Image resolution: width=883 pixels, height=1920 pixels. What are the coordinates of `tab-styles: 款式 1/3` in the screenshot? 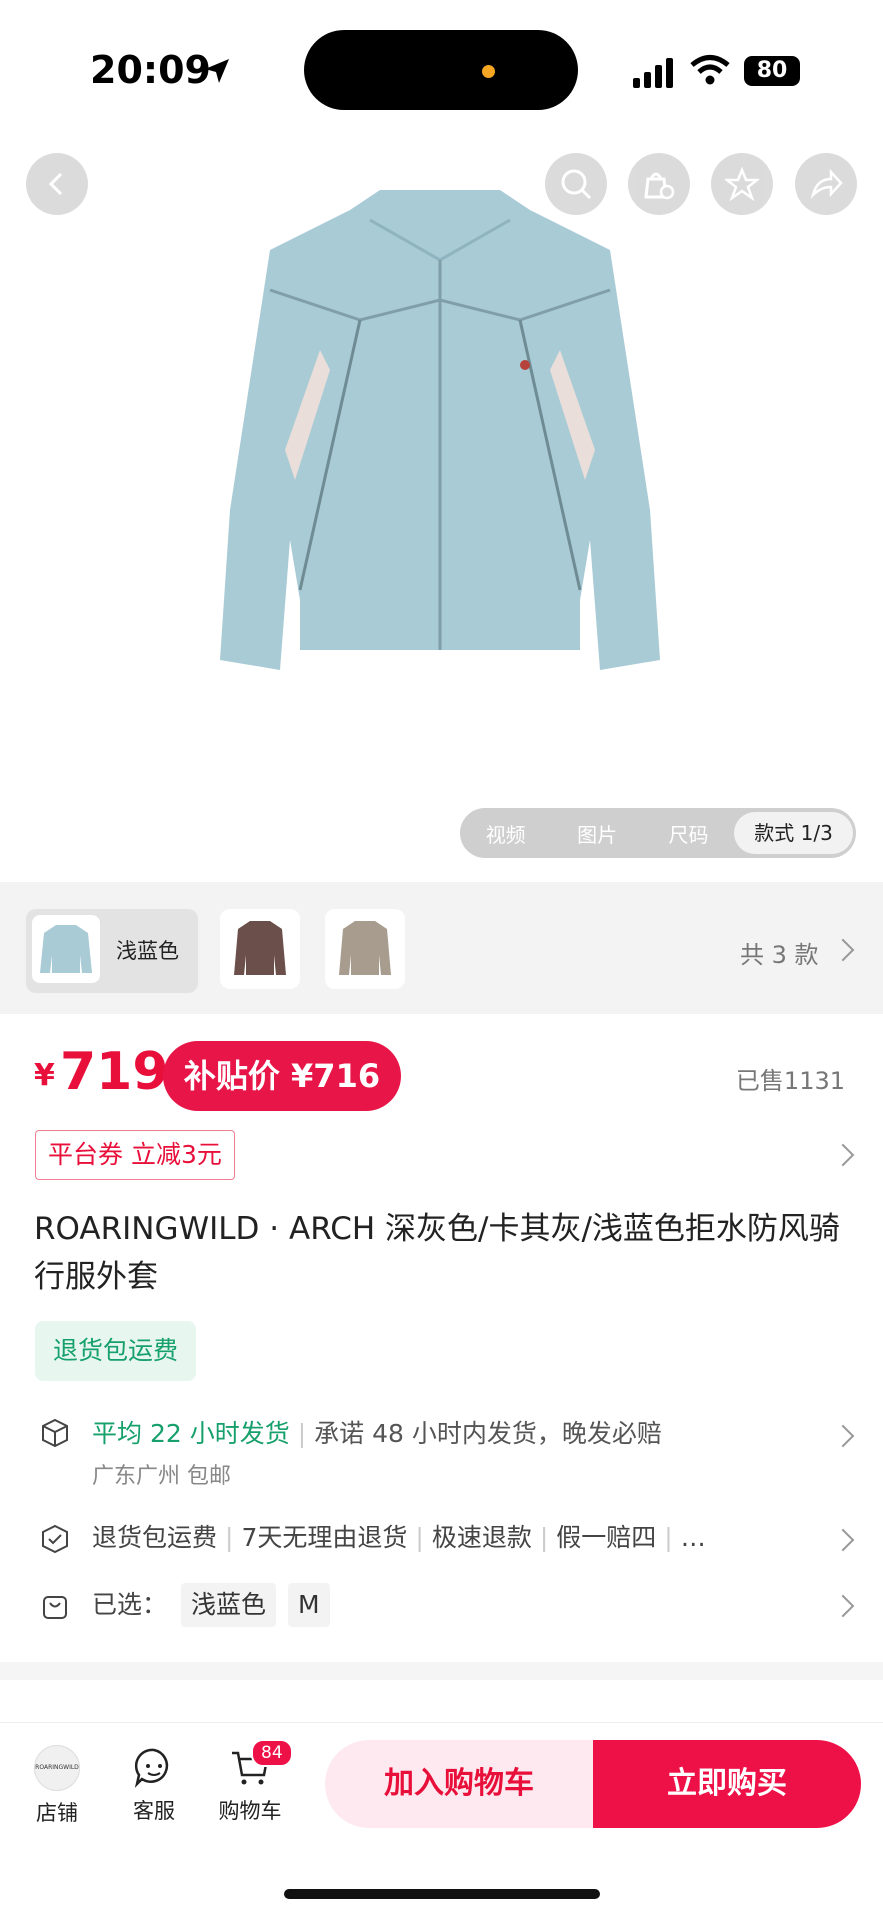 It's located at (793, 833).